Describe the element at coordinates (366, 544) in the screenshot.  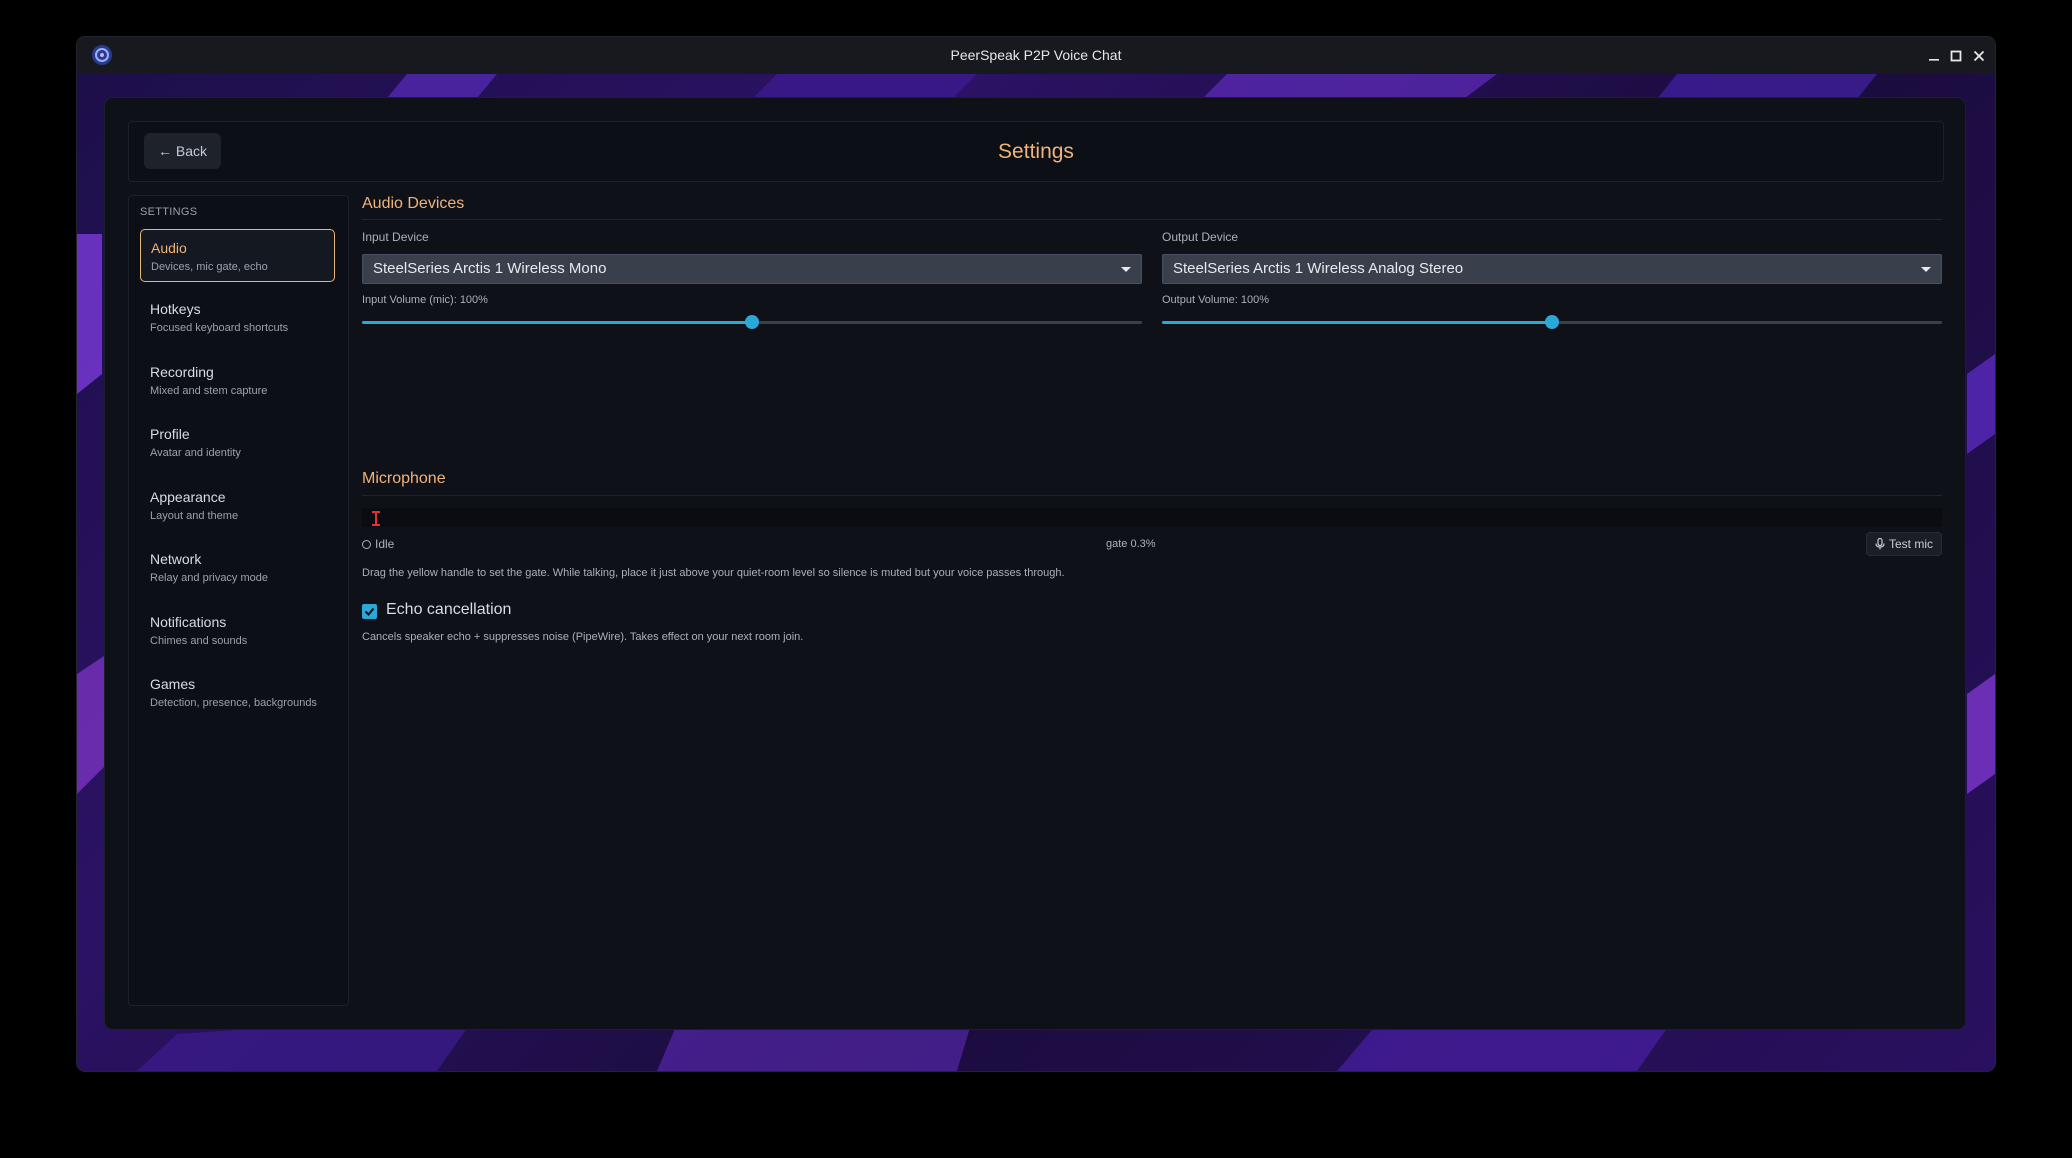
I see `status-circle-icon` at that location.